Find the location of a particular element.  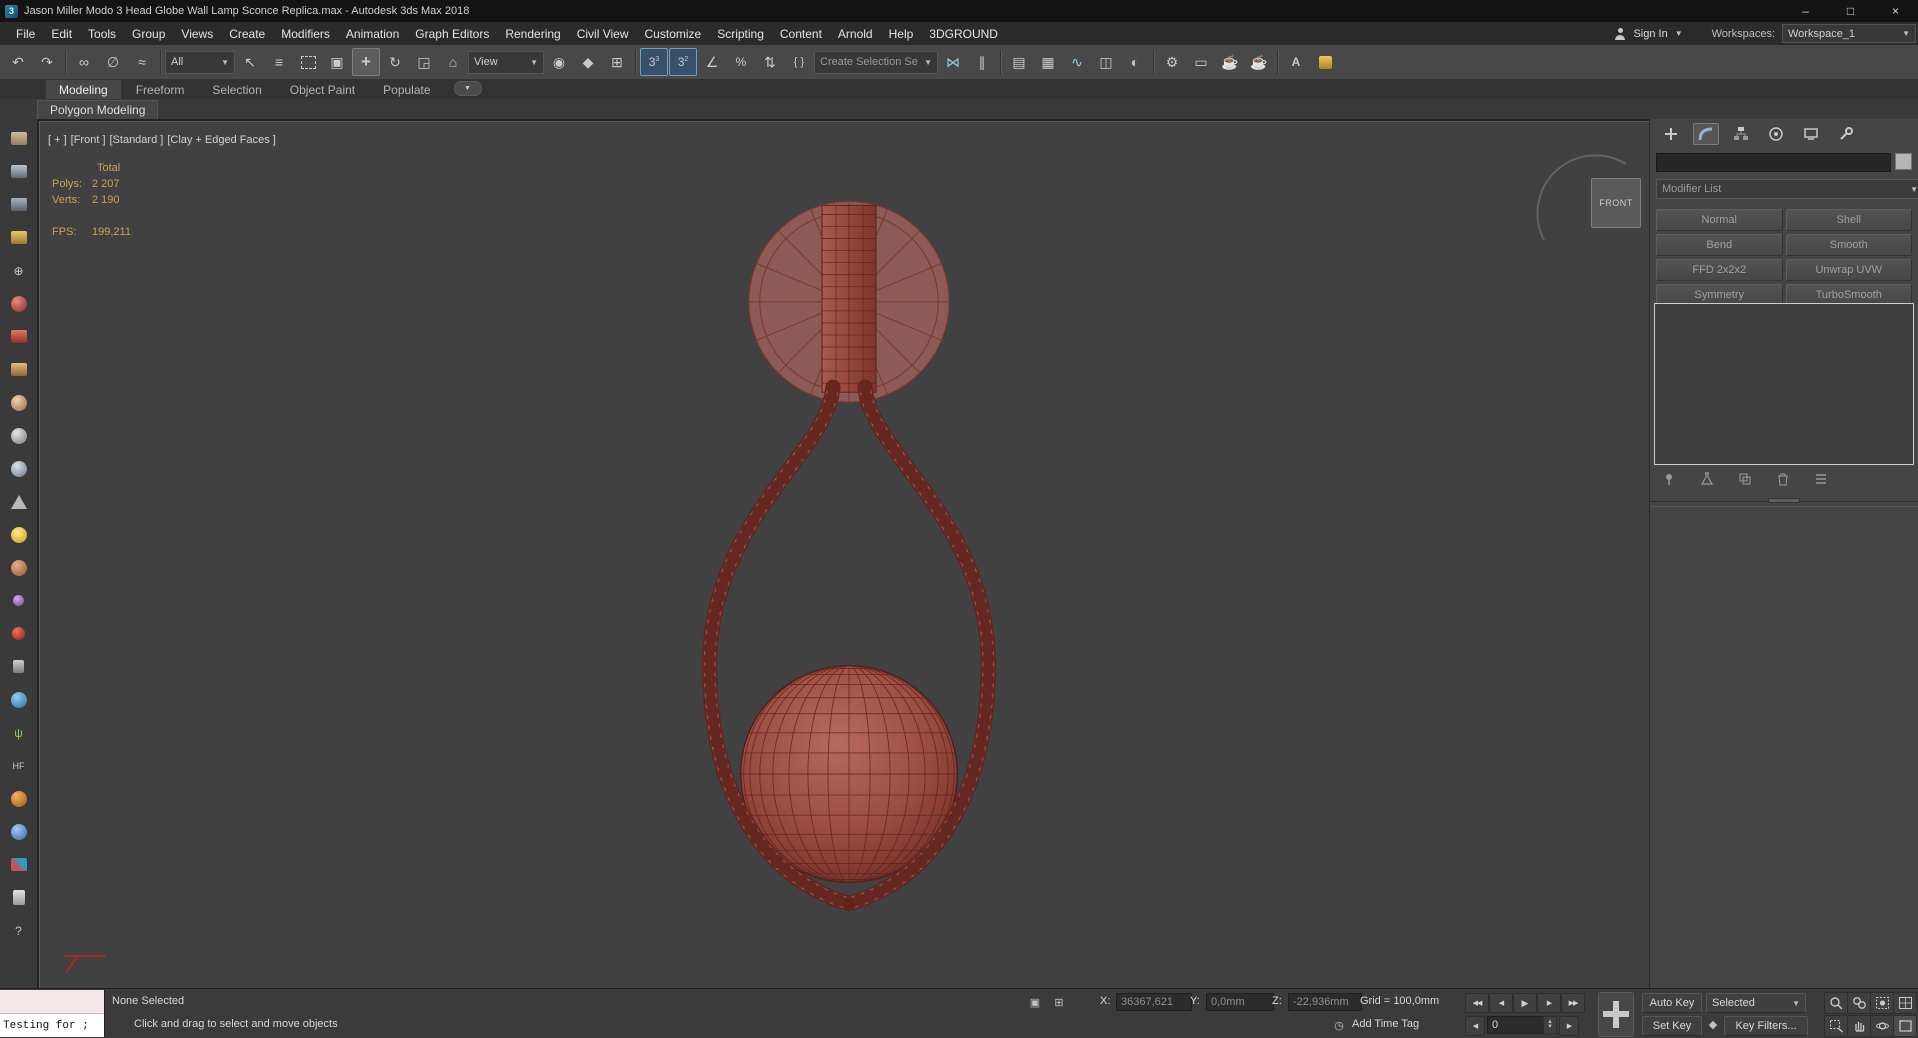

zoom-region-icon is located at coordinates (1836, 1026).